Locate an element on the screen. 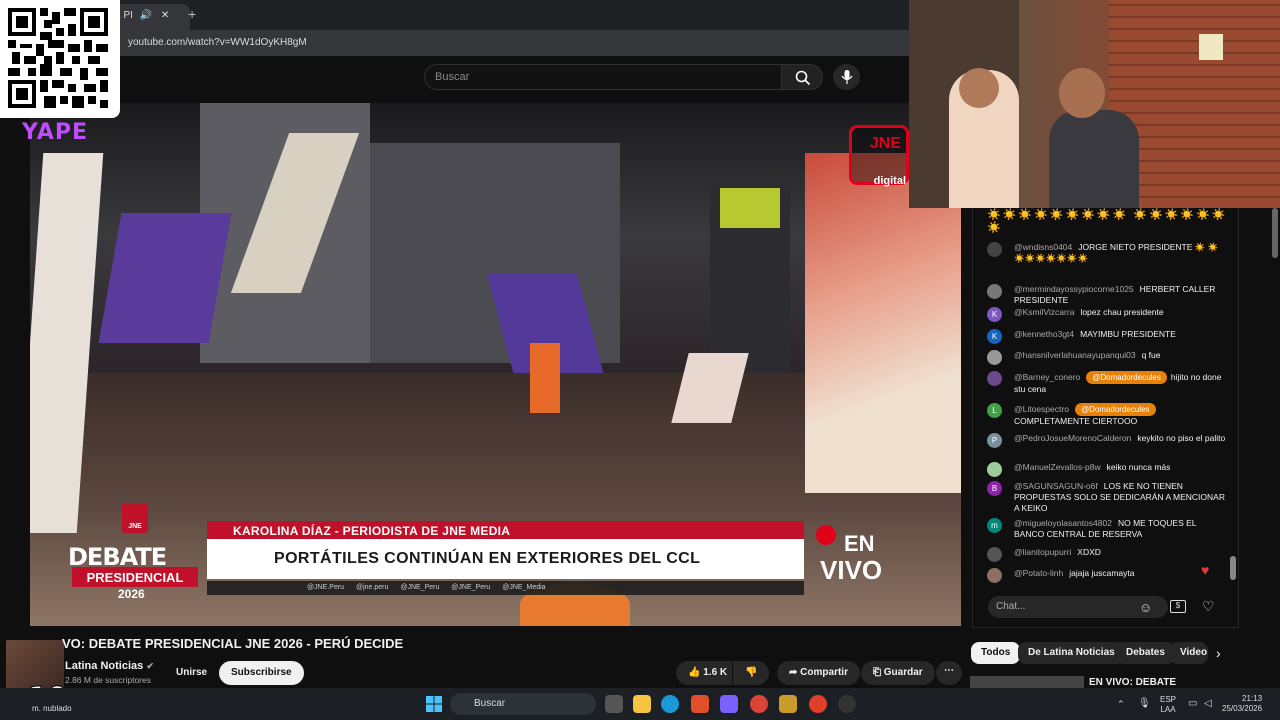 This screenshot has width=1280, height=720. chrome-active-icon is located at coordinates (818, 704).